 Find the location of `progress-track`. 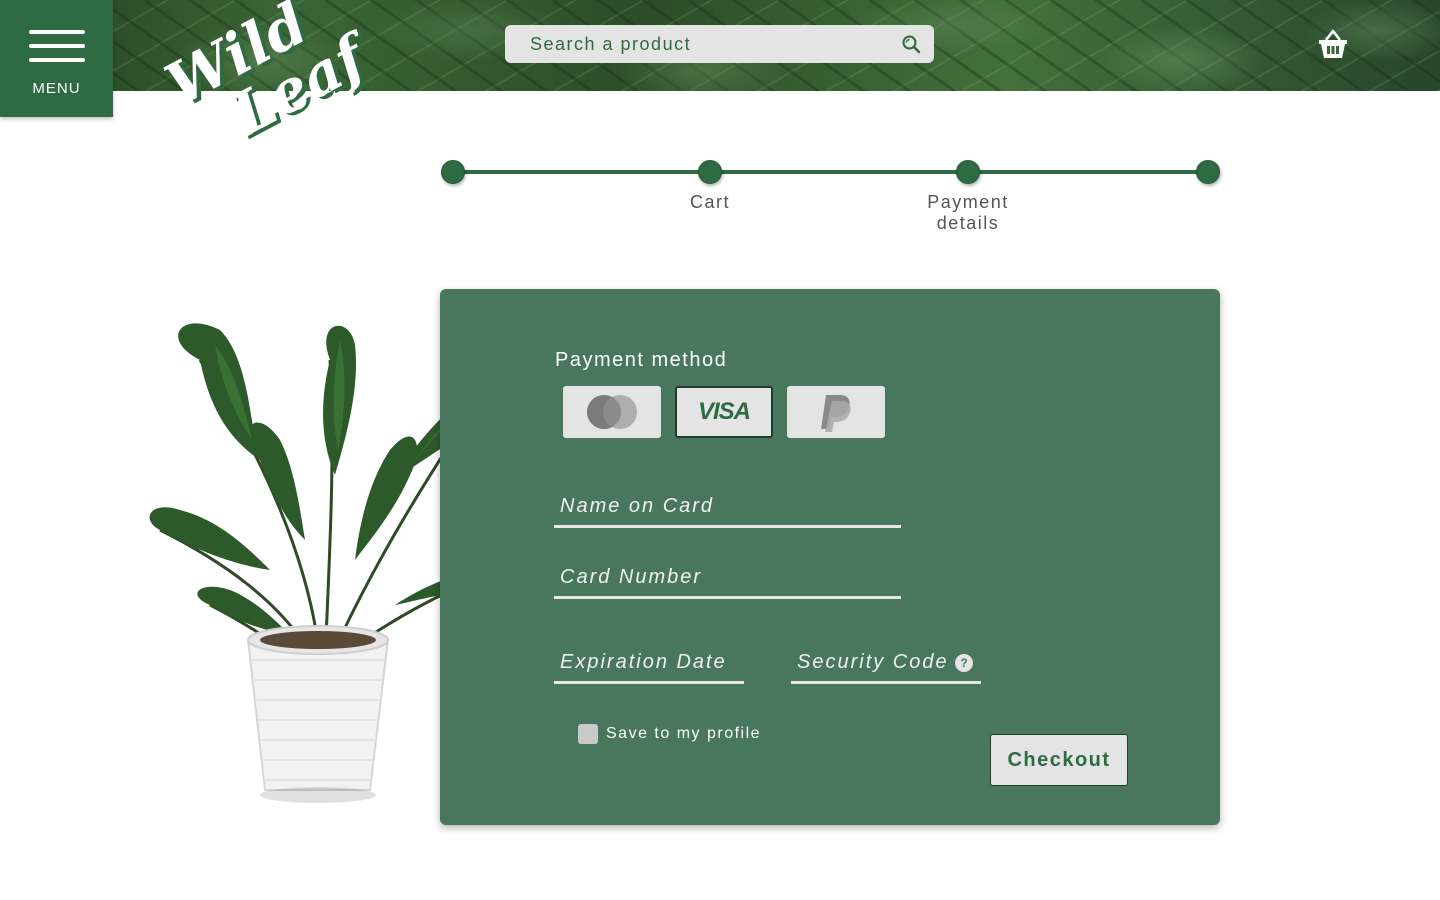

progress-track is located at coordinates (830, 172).